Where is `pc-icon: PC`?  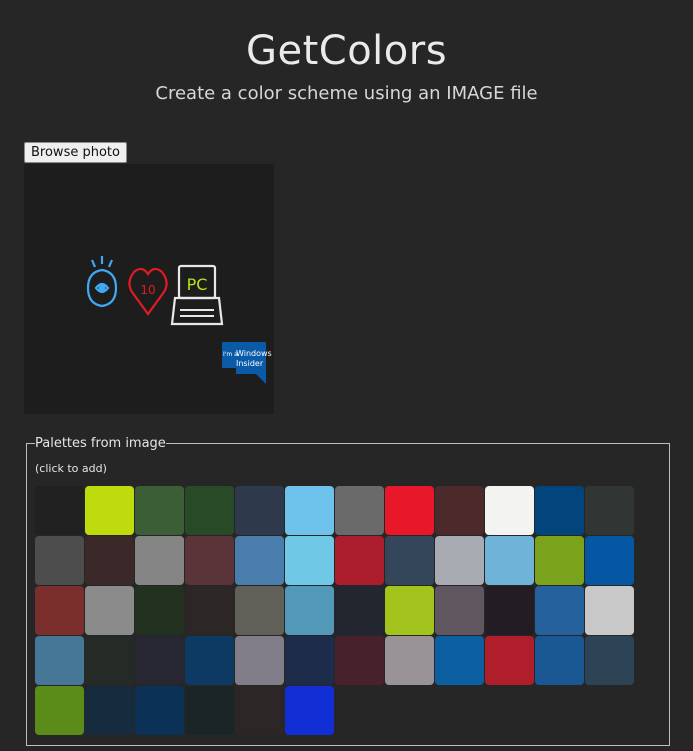
pc-icon: PC is located at coordinates (197, 295).